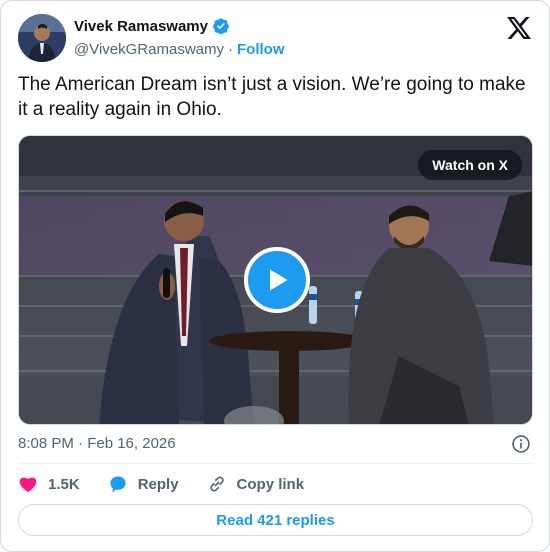  I want to click on copy-link-button: Copy link, so click(256, 484).